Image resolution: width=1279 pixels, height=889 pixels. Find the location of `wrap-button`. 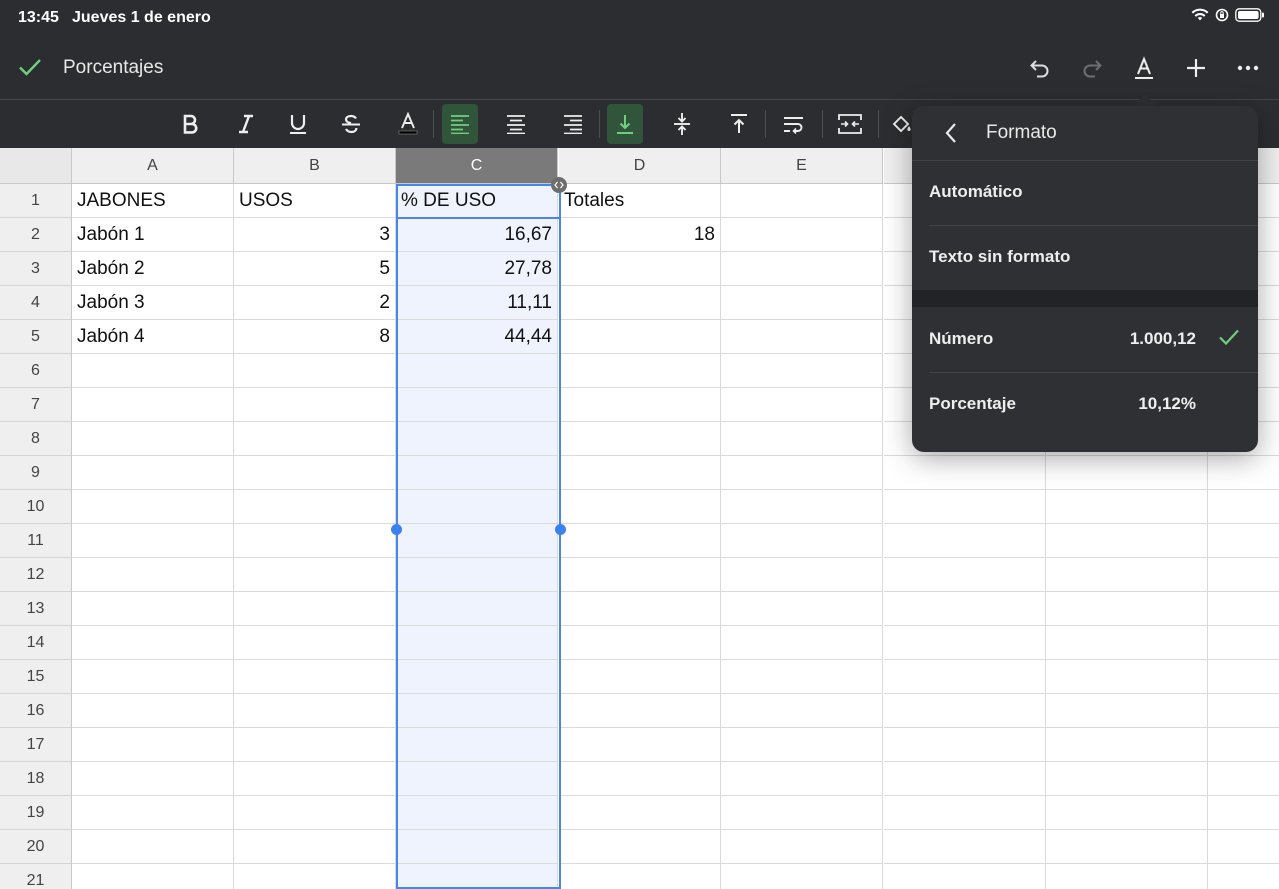

wrap-button is located at coordinates (794, 124).